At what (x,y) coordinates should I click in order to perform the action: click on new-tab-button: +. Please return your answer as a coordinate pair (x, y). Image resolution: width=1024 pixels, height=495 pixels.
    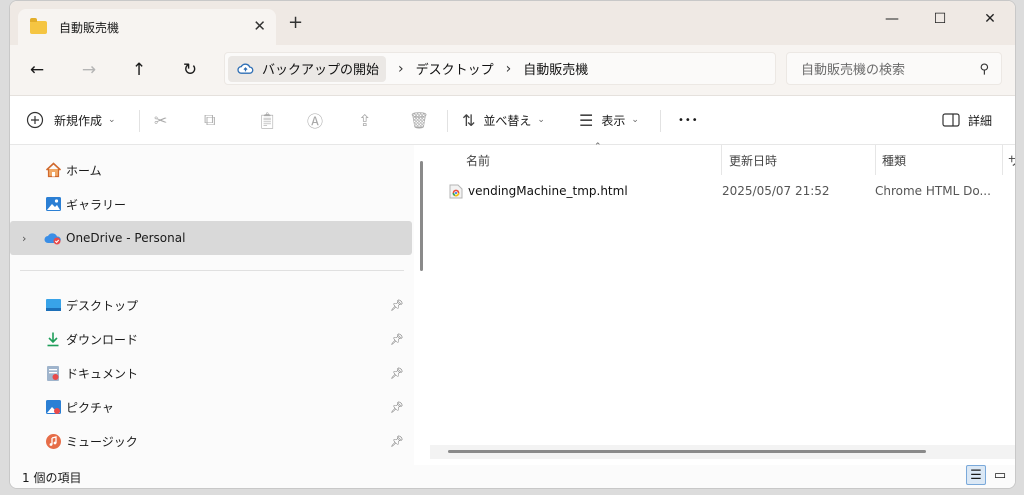
    Looking at the image, I should click on (295, 23).